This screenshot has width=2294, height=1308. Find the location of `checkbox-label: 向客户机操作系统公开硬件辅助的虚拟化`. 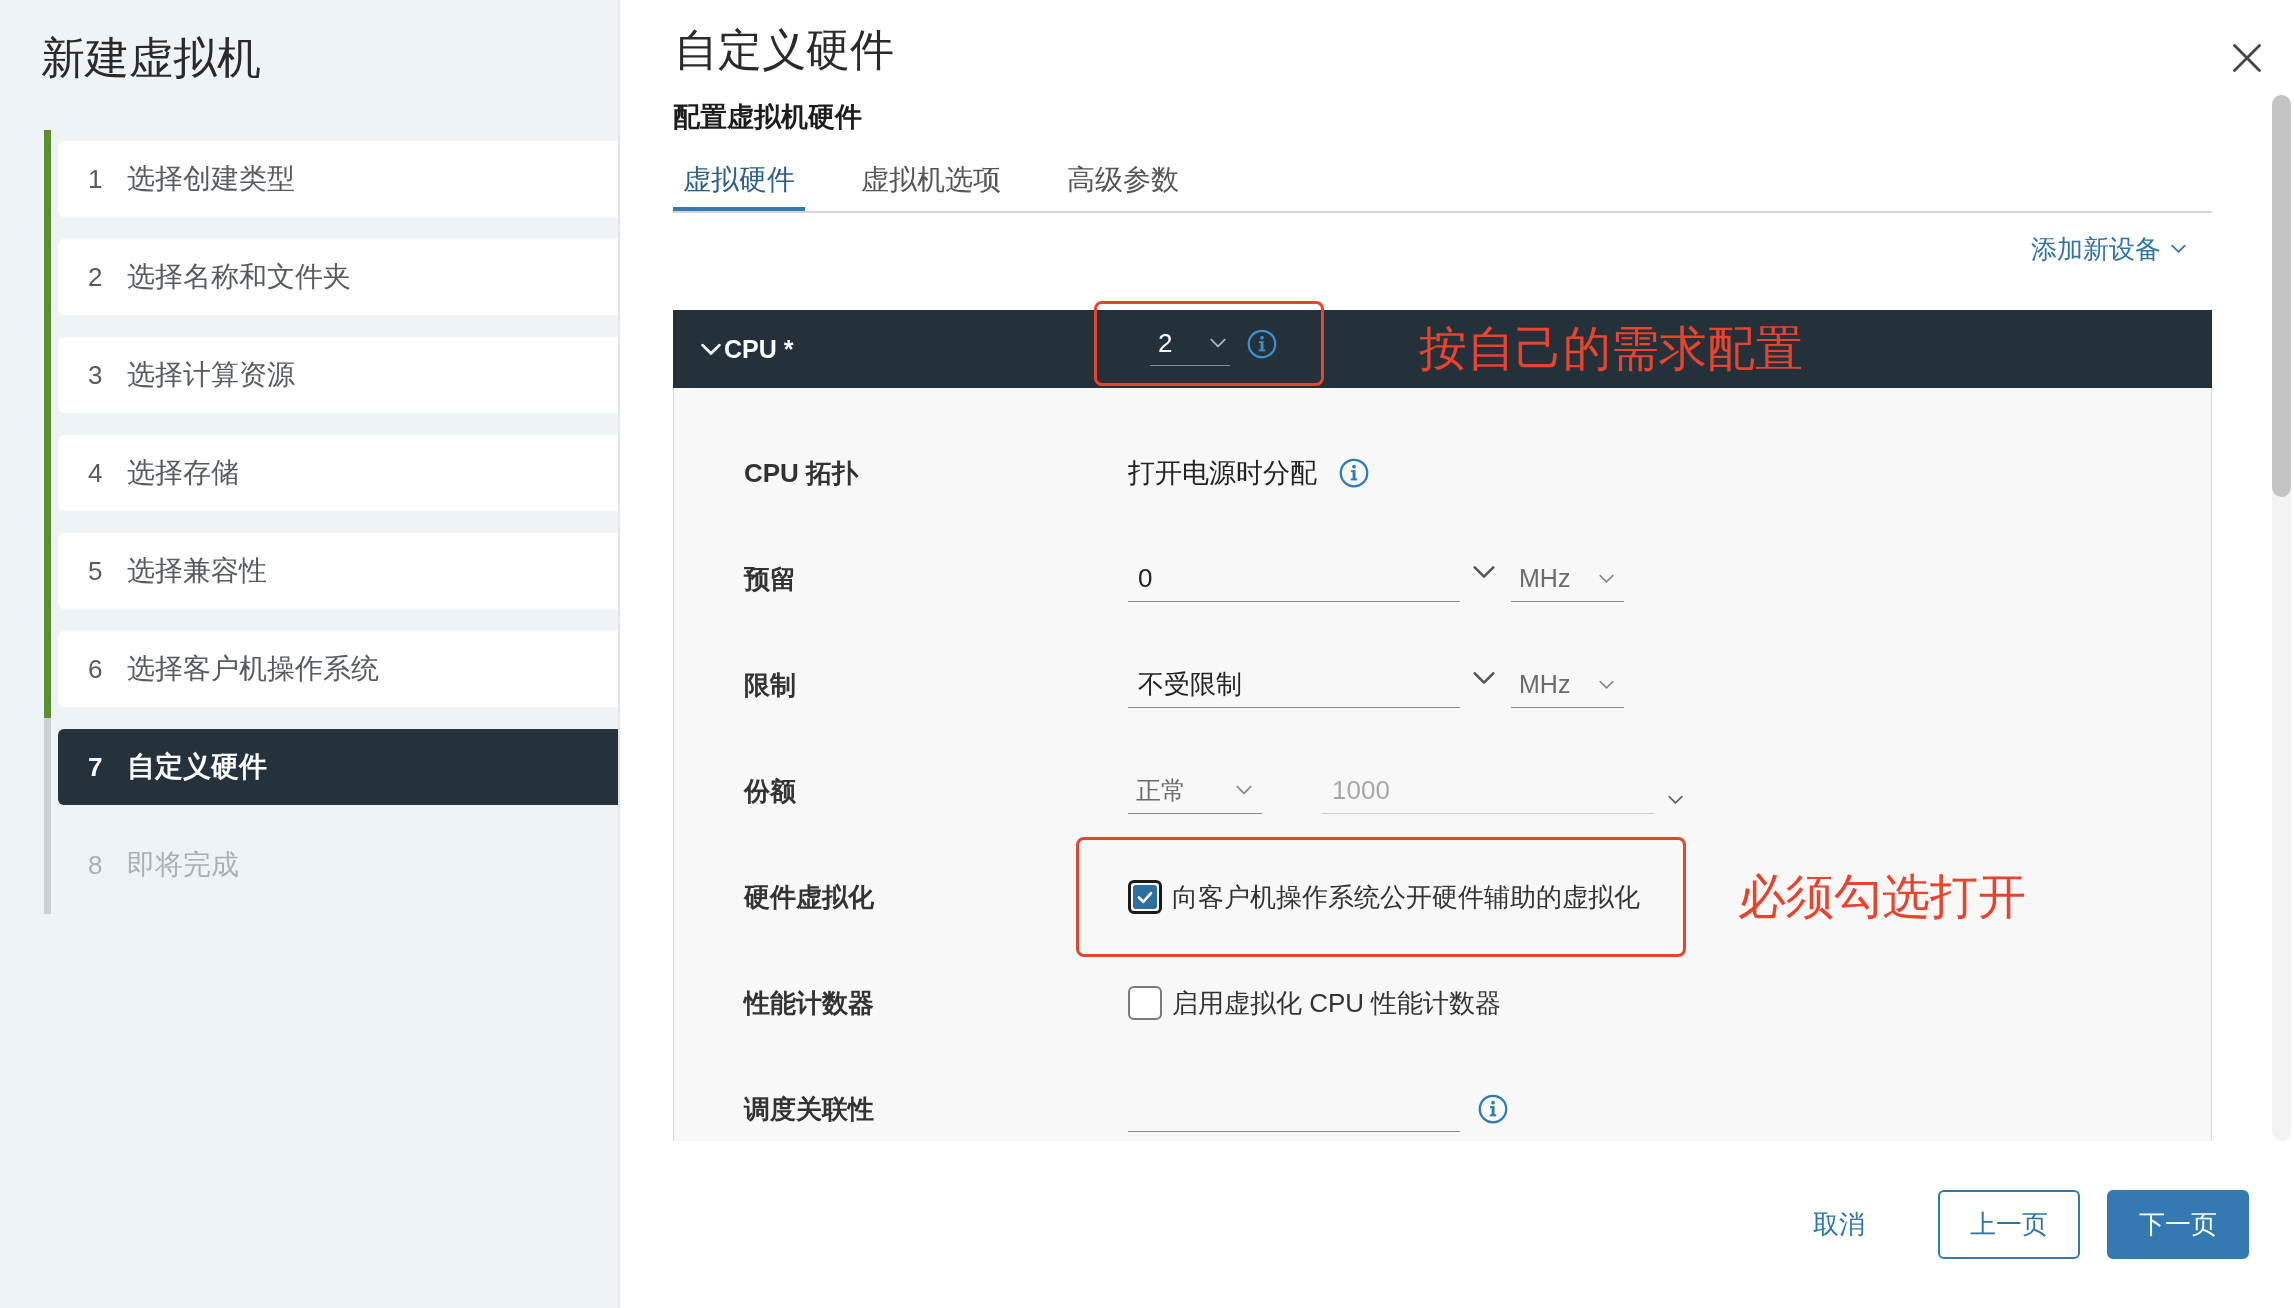

checkbox-label: 向客户机操作系统公开硬件辅助的虚拟化 is located at coordinates (1406, 897).